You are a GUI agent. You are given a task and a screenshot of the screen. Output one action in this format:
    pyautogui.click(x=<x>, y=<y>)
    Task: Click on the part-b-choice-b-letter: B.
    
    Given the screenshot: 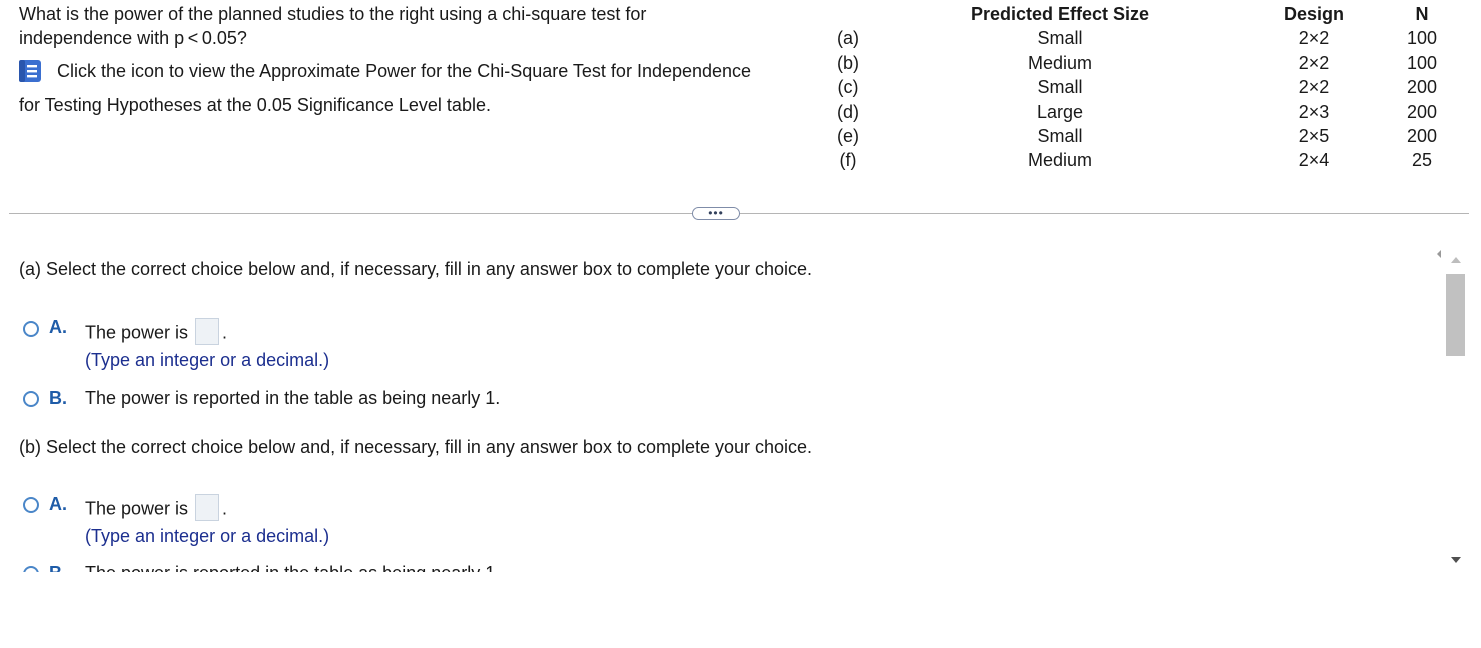 What is the action you would take?
    pyautogui.click(x=58, y=567)
    